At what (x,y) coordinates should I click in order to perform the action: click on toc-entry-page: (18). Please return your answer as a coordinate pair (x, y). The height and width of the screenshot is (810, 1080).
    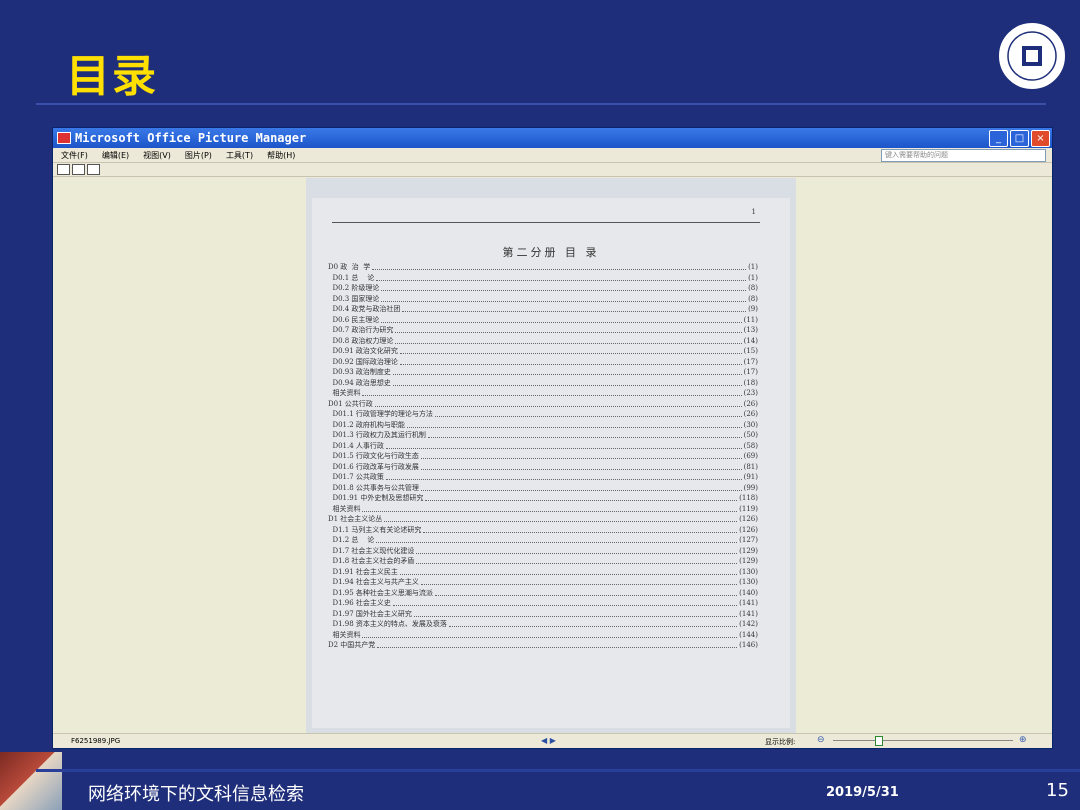
    Looking at the image, I should click on (750, 382).